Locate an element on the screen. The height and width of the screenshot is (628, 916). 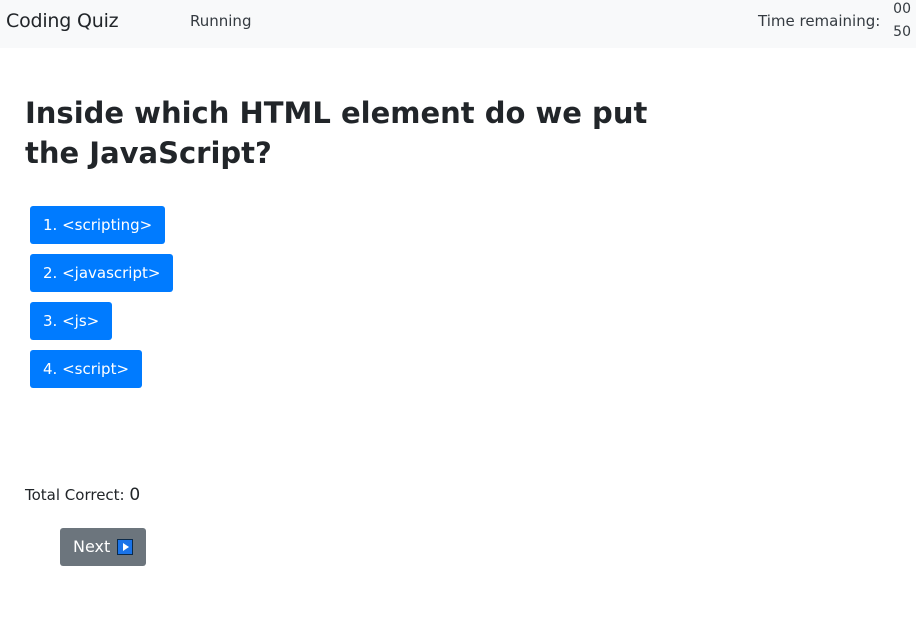
answer-button-3: 3. <js> is located at coordinates (71, 321).